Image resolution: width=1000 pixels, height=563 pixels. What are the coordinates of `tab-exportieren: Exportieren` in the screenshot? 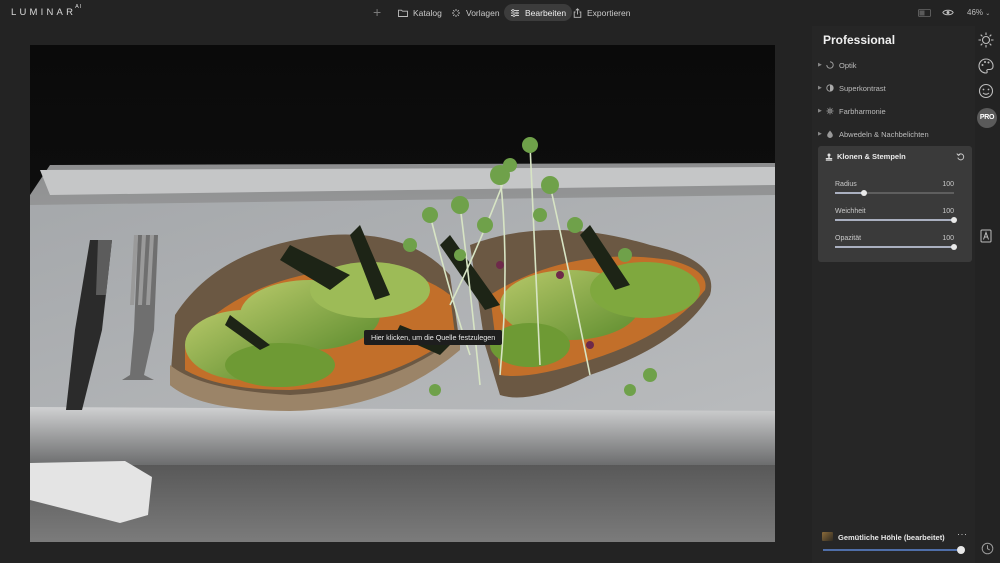 It's located at (601, 12).